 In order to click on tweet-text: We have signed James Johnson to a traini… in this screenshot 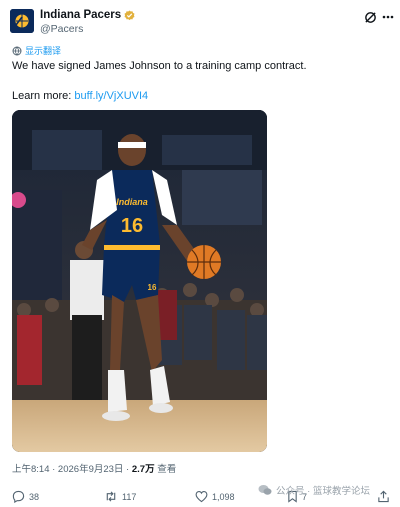, I will do `click(159, 66)`.